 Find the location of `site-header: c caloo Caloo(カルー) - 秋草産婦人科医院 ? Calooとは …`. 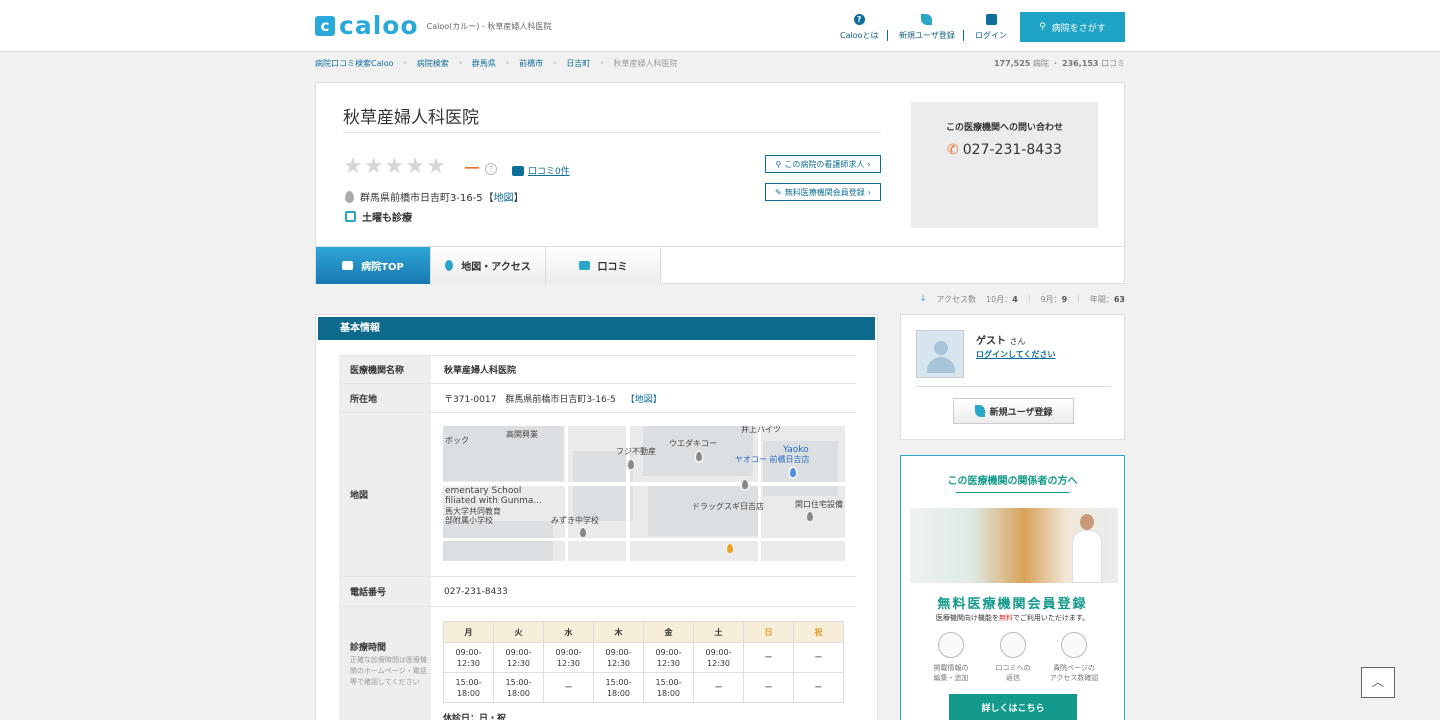

site-header: c caloo Caloo(カルー) - 秋草産婦人科医院 ? Calooとは … is located at coordinates (720, 26).